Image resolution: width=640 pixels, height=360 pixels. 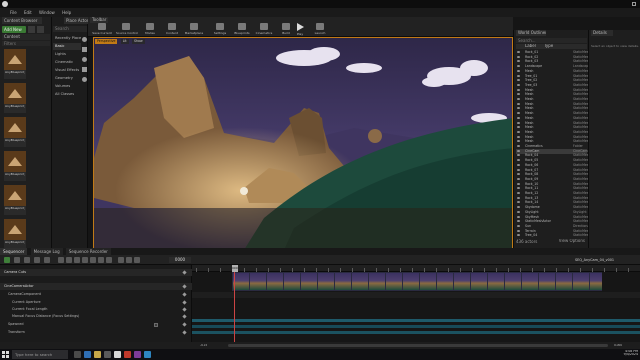 I want to click on tab-sequence-recorder: Sequence Recorder, so click(x=88, y=251).